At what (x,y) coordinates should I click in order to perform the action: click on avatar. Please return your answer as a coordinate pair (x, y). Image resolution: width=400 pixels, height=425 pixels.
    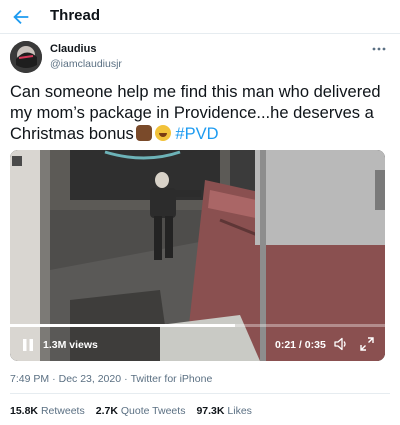
    Looking at the image, I should click on (26, 57).